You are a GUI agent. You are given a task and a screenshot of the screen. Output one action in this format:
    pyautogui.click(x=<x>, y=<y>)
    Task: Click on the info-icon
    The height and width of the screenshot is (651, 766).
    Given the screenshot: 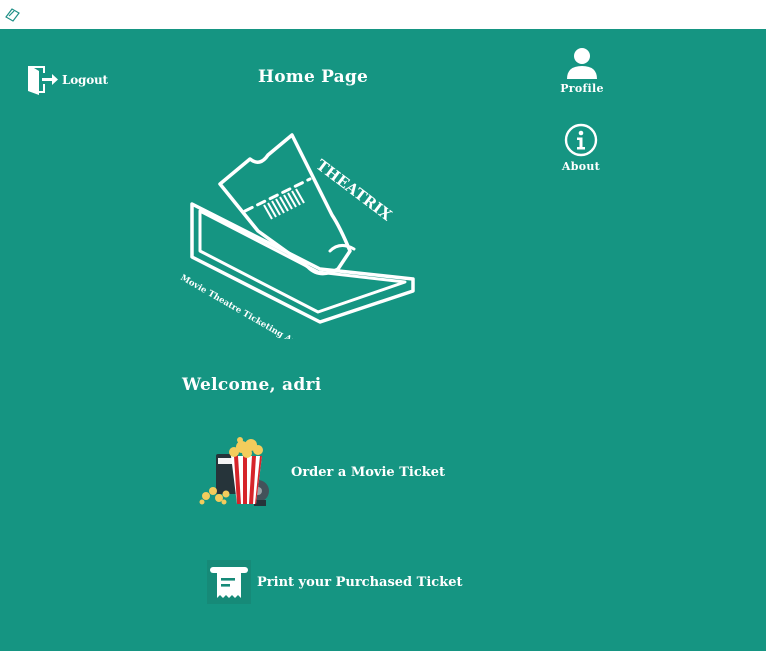 What is the action you would take?
    pyautogui.click(x=581, y=140)
    